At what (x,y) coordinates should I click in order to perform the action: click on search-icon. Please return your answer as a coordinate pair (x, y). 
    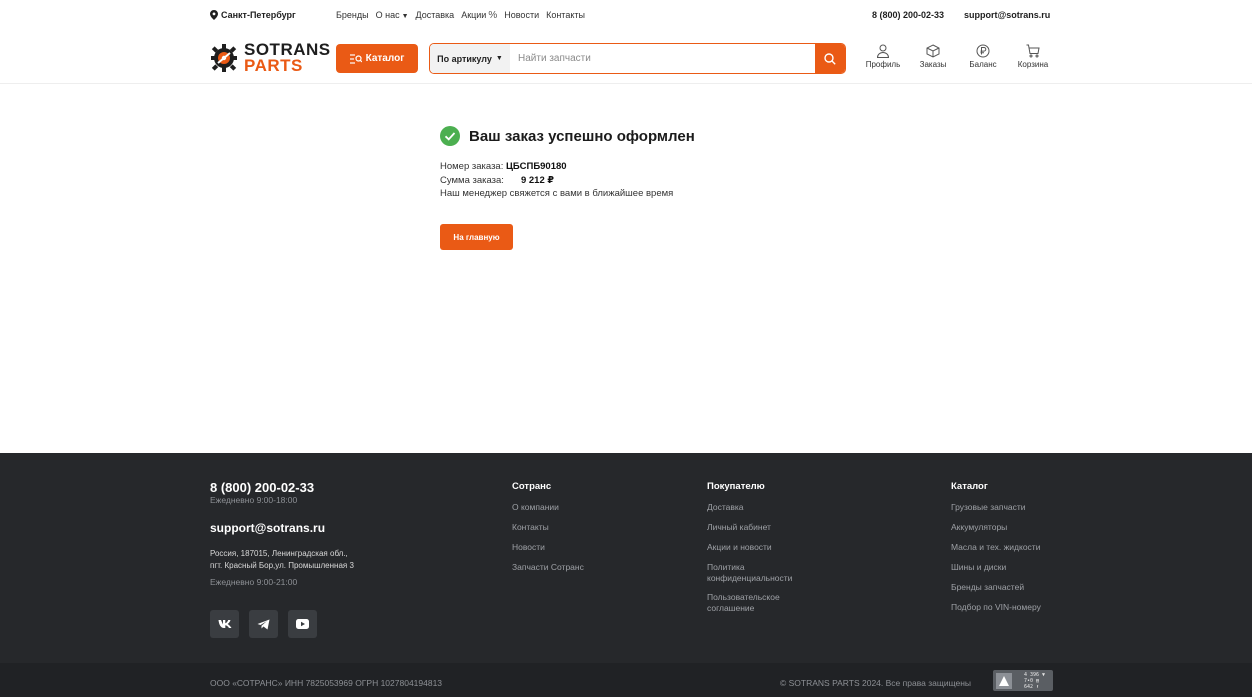
    Looking at the image, I should click on (830, 58).